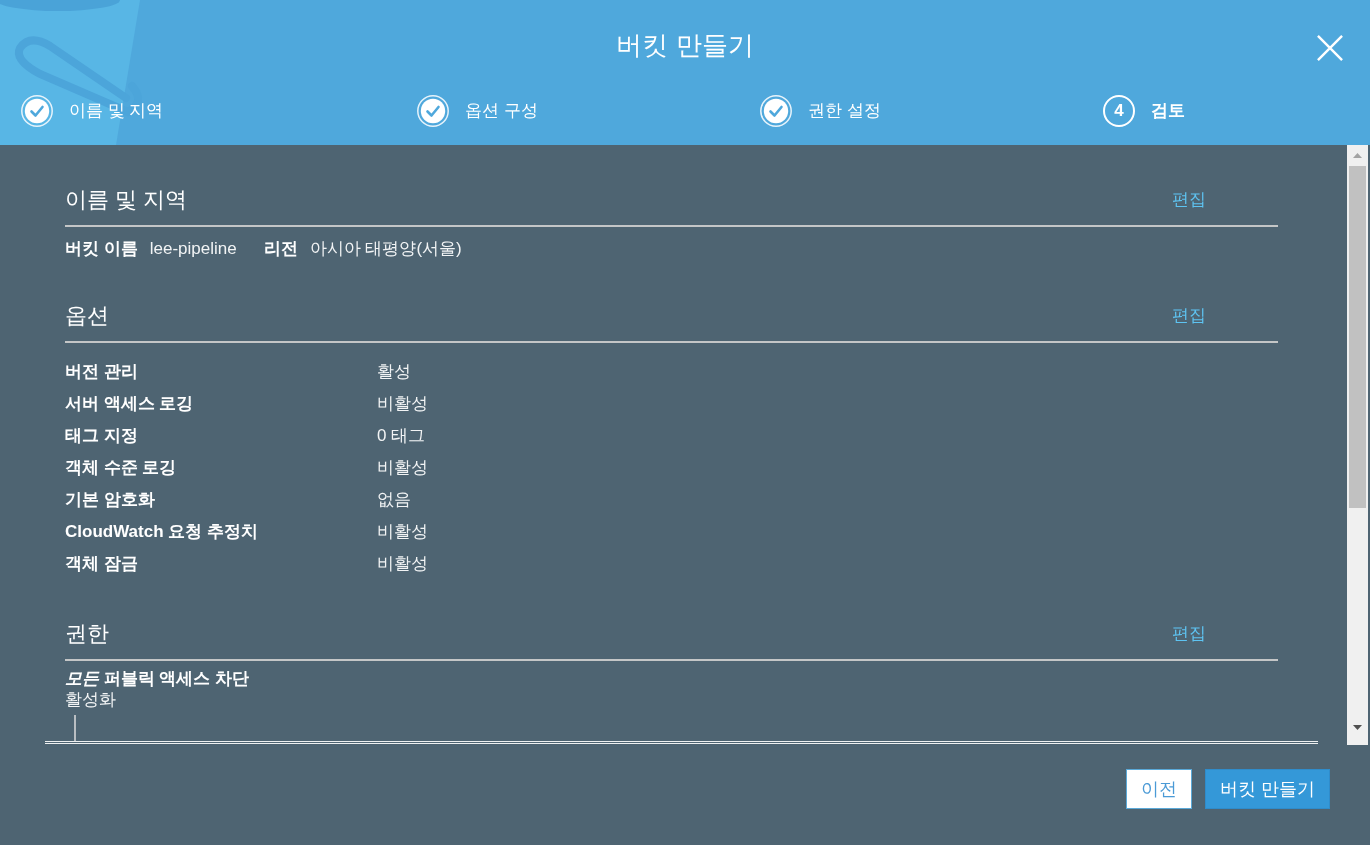 Image resolution: width=1370 pixels, height=845 pixels. What do you see at coordinates (1119, 111) in the screenshot?
I see `step-number: 4` at bounding box center [1119, 111].